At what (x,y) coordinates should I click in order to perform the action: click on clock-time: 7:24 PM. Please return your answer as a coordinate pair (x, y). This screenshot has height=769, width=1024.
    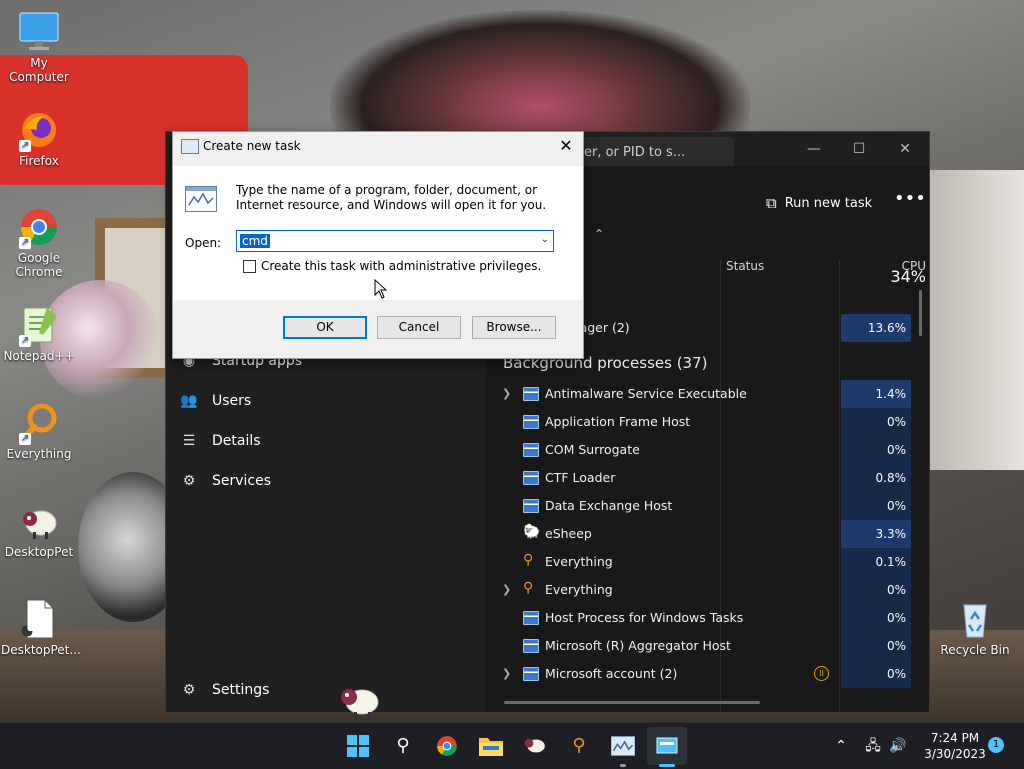
    Looking at the image, I should click on (955, 738).